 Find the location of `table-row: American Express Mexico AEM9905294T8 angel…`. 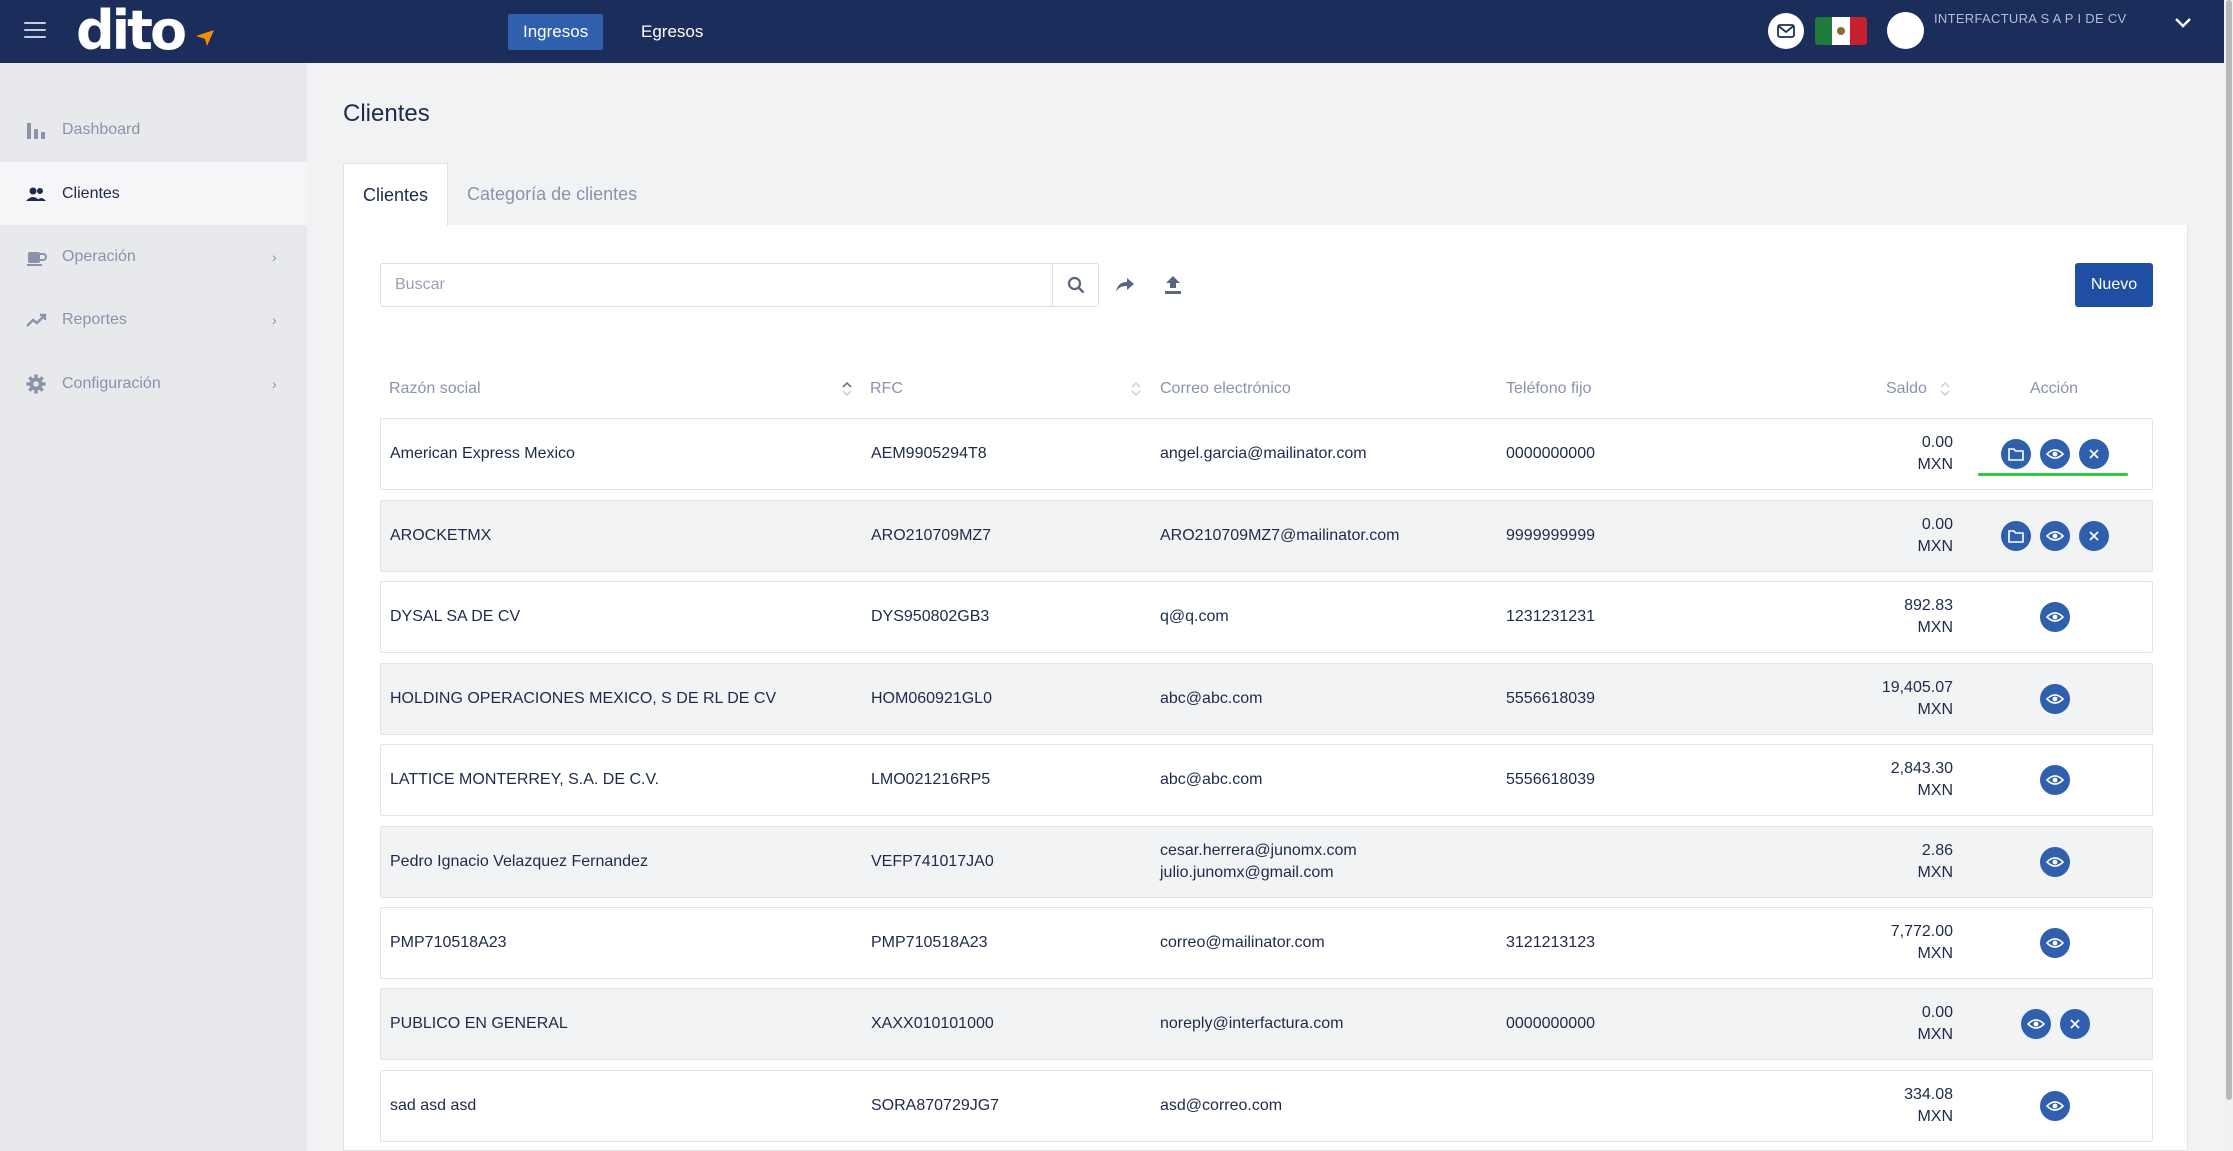

table-row: American Express Mexico AEM9905294T8 angel… is located at coordinates (1266, 454).